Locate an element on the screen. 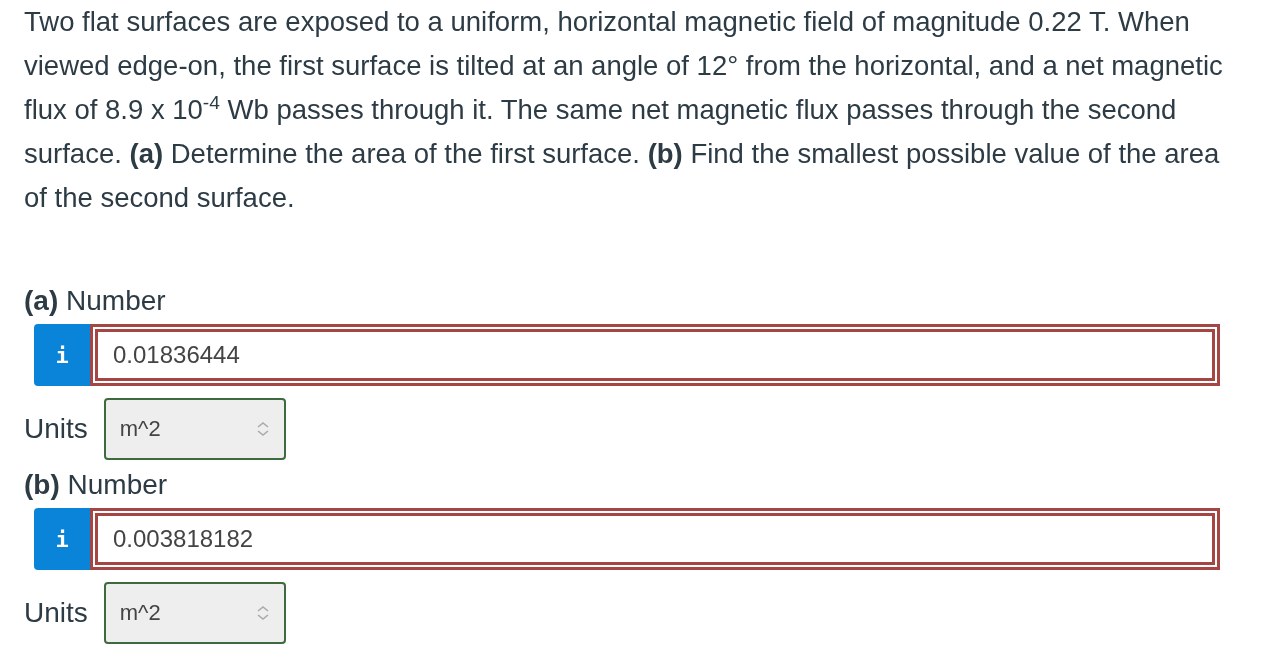 The width and height of the screenshot is (1285, 659). part-label: (a) Number is located at coordinates (95, 301).